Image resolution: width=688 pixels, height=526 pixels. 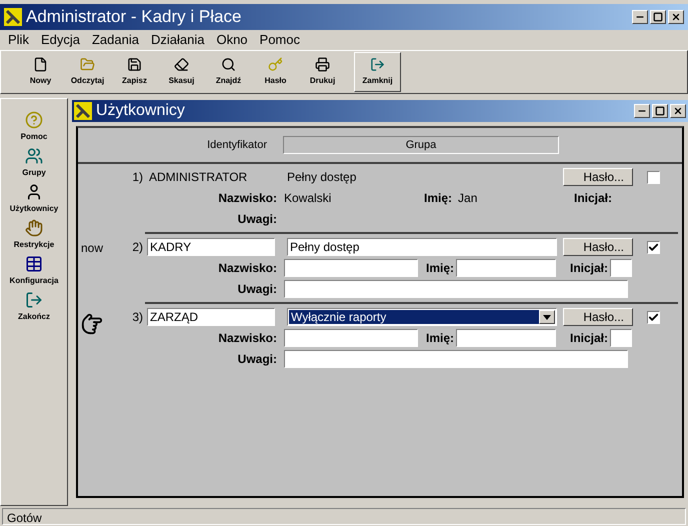 What do you see at coordinates (34, 156) in the screenshot?
I see `groups-icon` at bounding box center [34, 156].